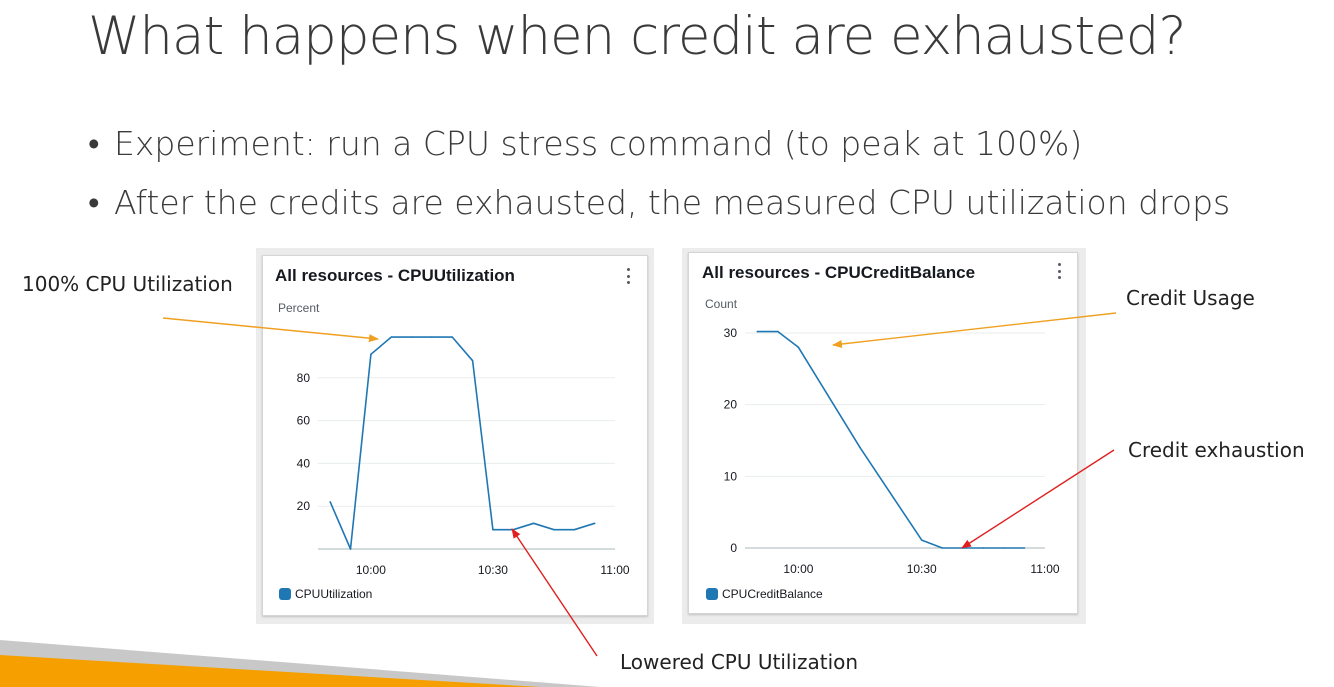 The height and width of the screenshot is (687, 1334). I want to click on arrow-cpu-lowered, so click(554, 592).